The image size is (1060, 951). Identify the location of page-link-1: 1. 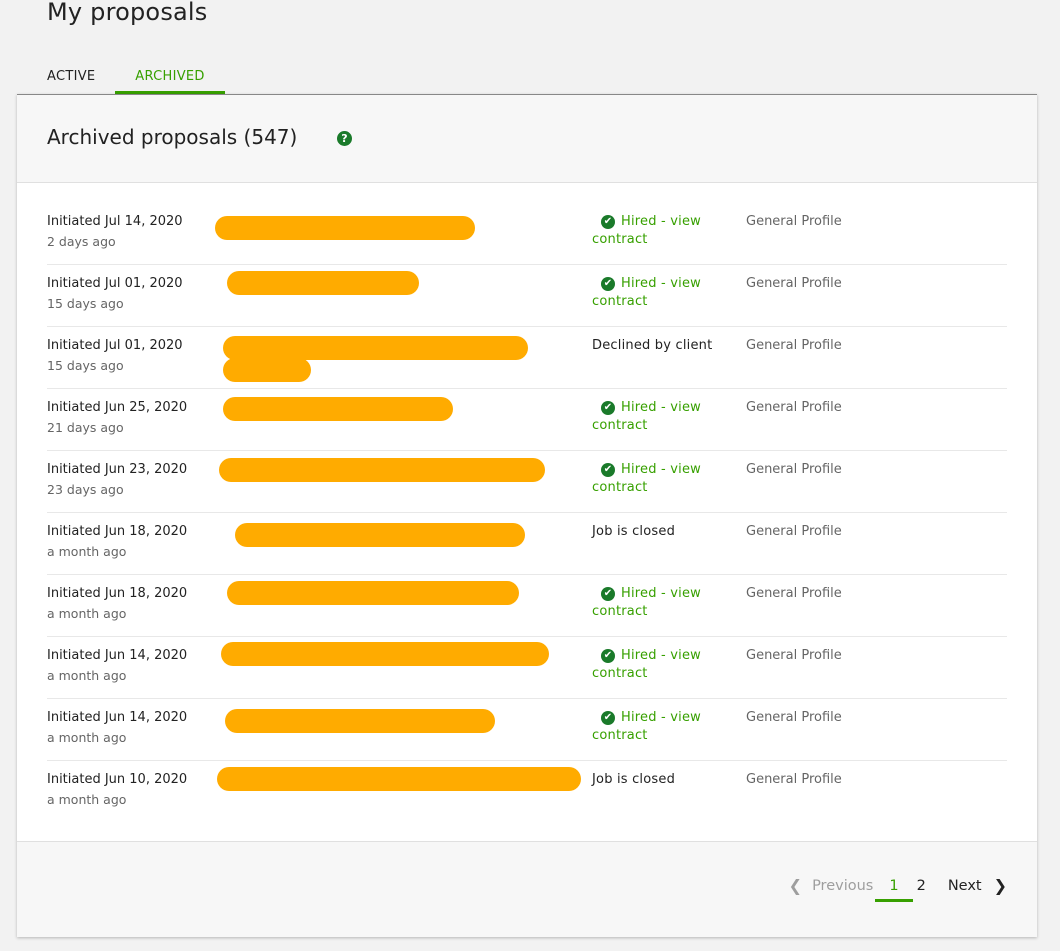
(894, 890).